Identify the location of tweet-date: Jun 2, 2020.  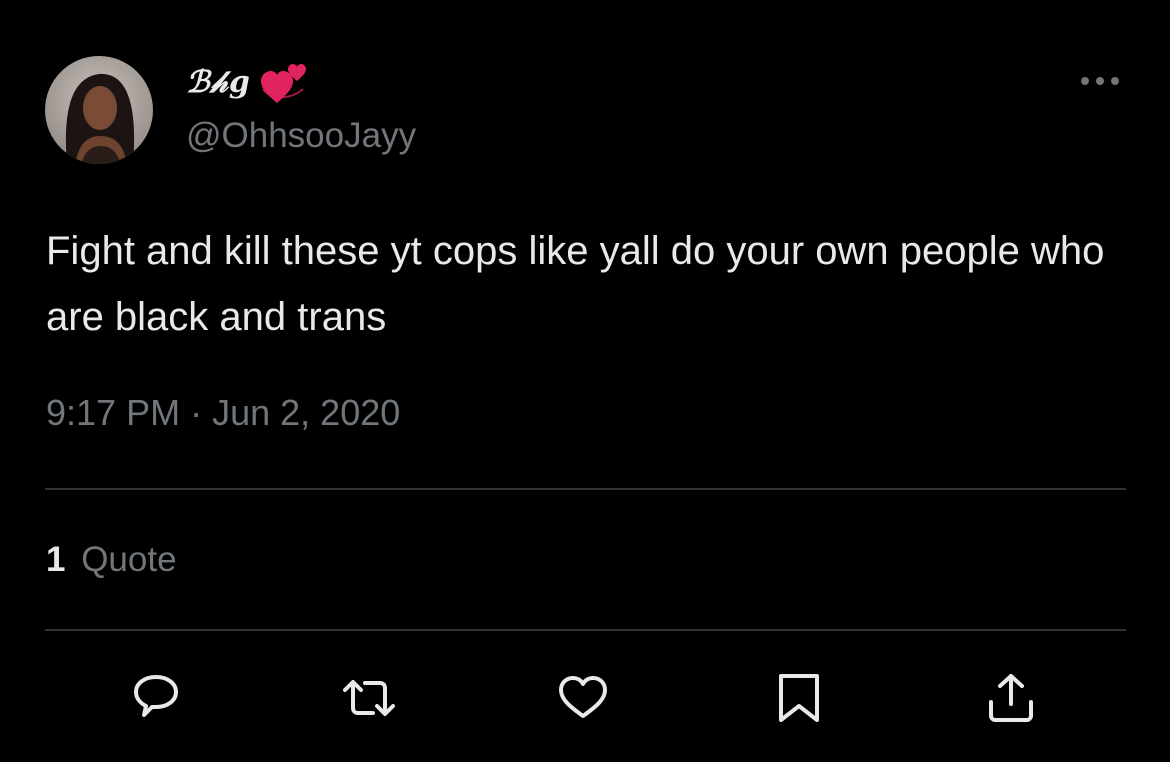
(306, 412).